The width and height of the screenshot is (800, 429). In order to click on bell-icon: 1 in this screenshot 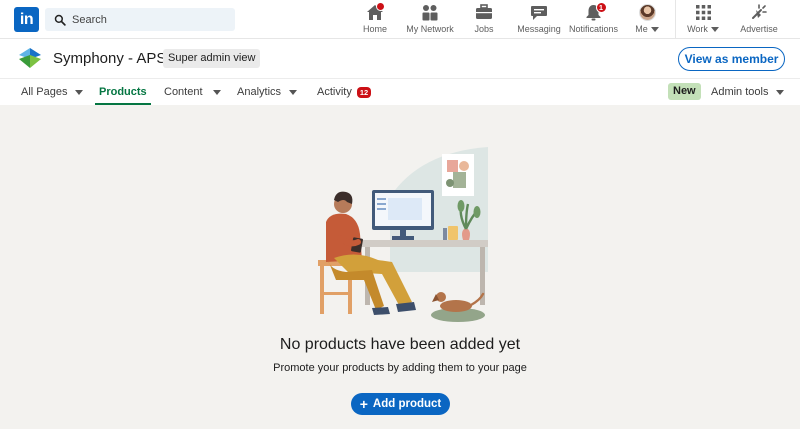, I will do `click(595, 11)`.